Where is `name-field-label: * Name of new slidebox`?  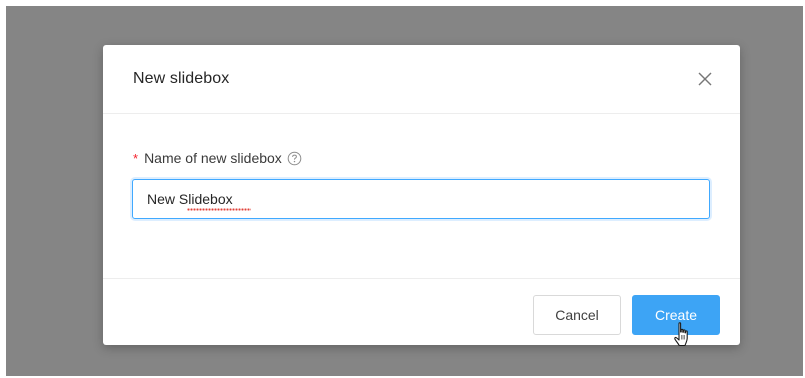
name-field-label: * Name of new slidebox is located at coordinates (217, 158).